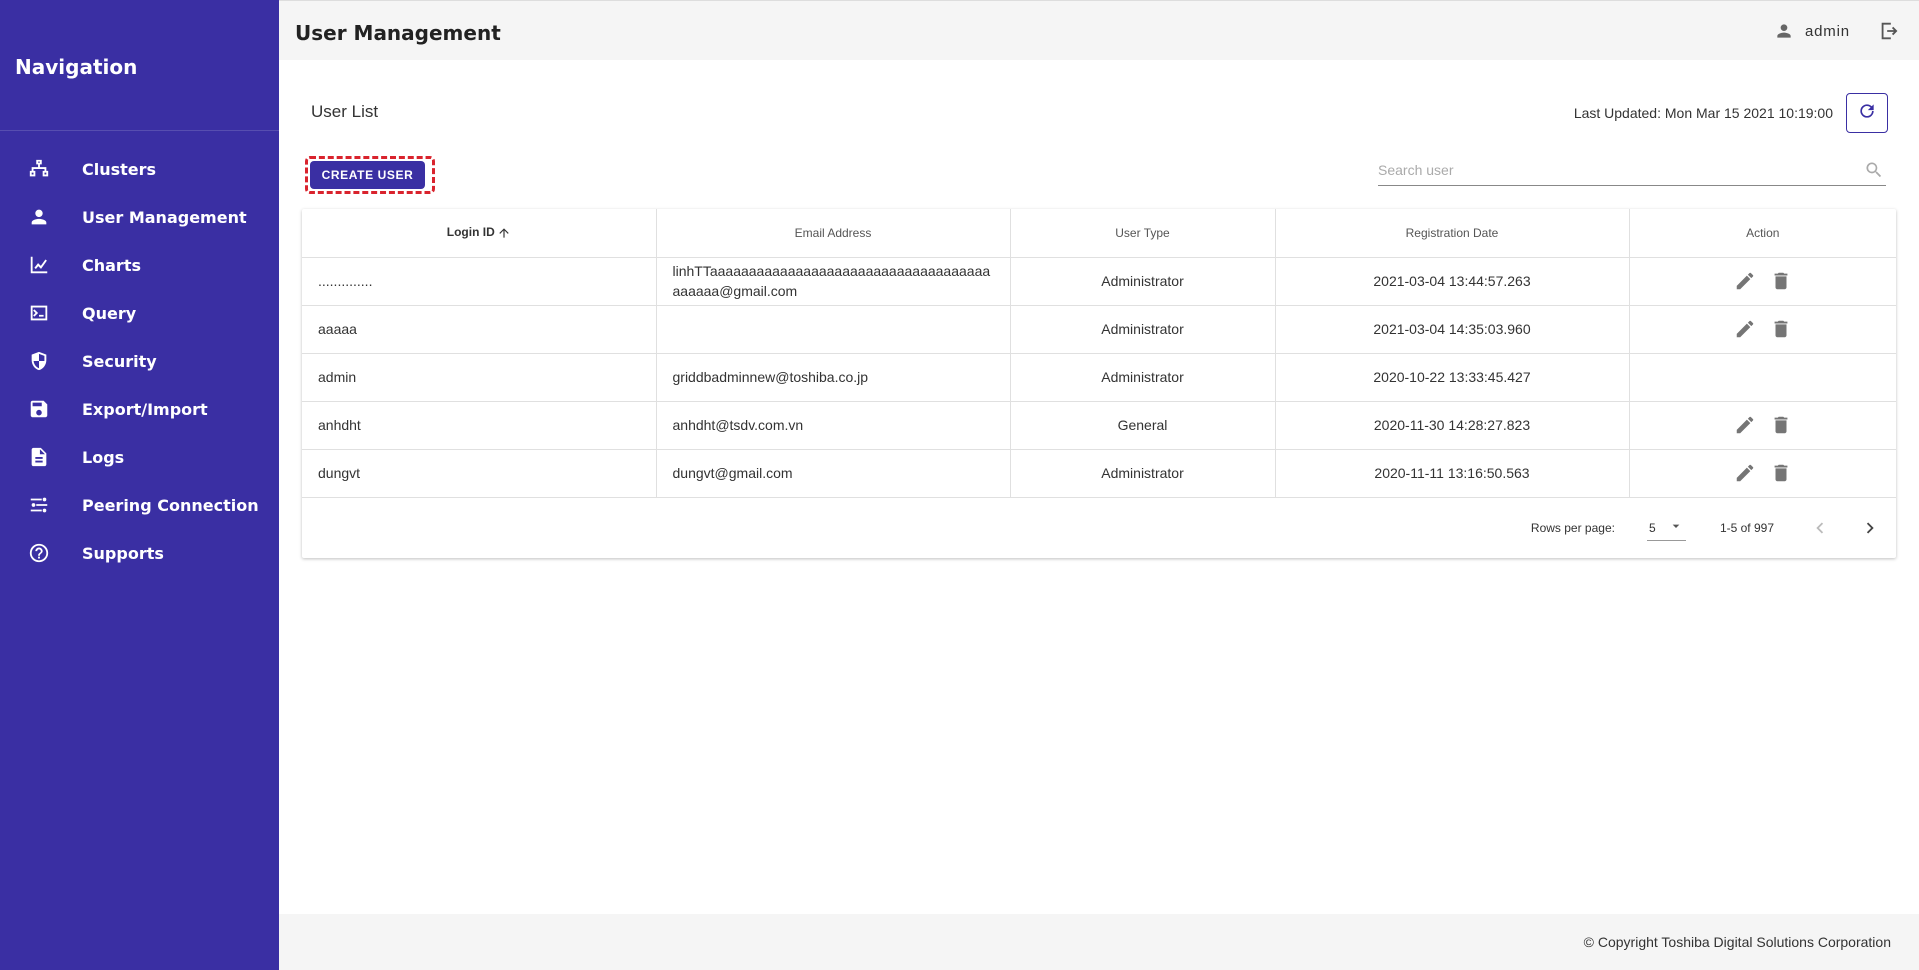  Describe the element at coordinates (479, 473) in the screenshot. I see `cell-login-id: dungvt` at that location.